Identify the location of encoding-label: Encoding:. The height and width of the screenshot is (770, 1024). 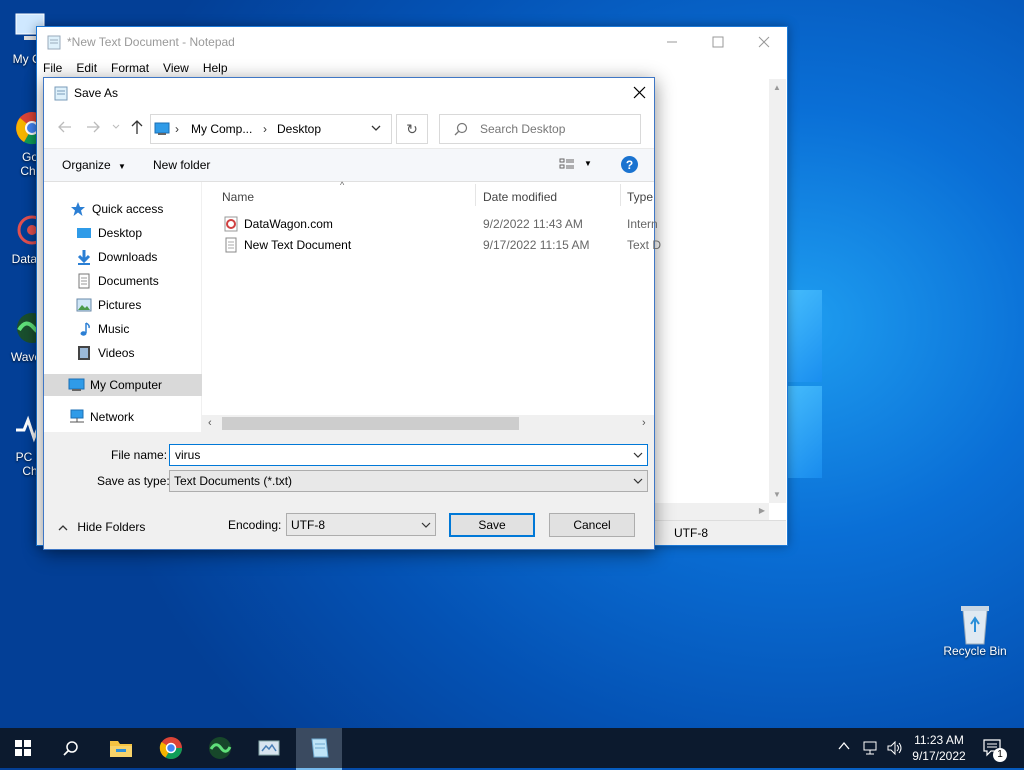
(255, 525).